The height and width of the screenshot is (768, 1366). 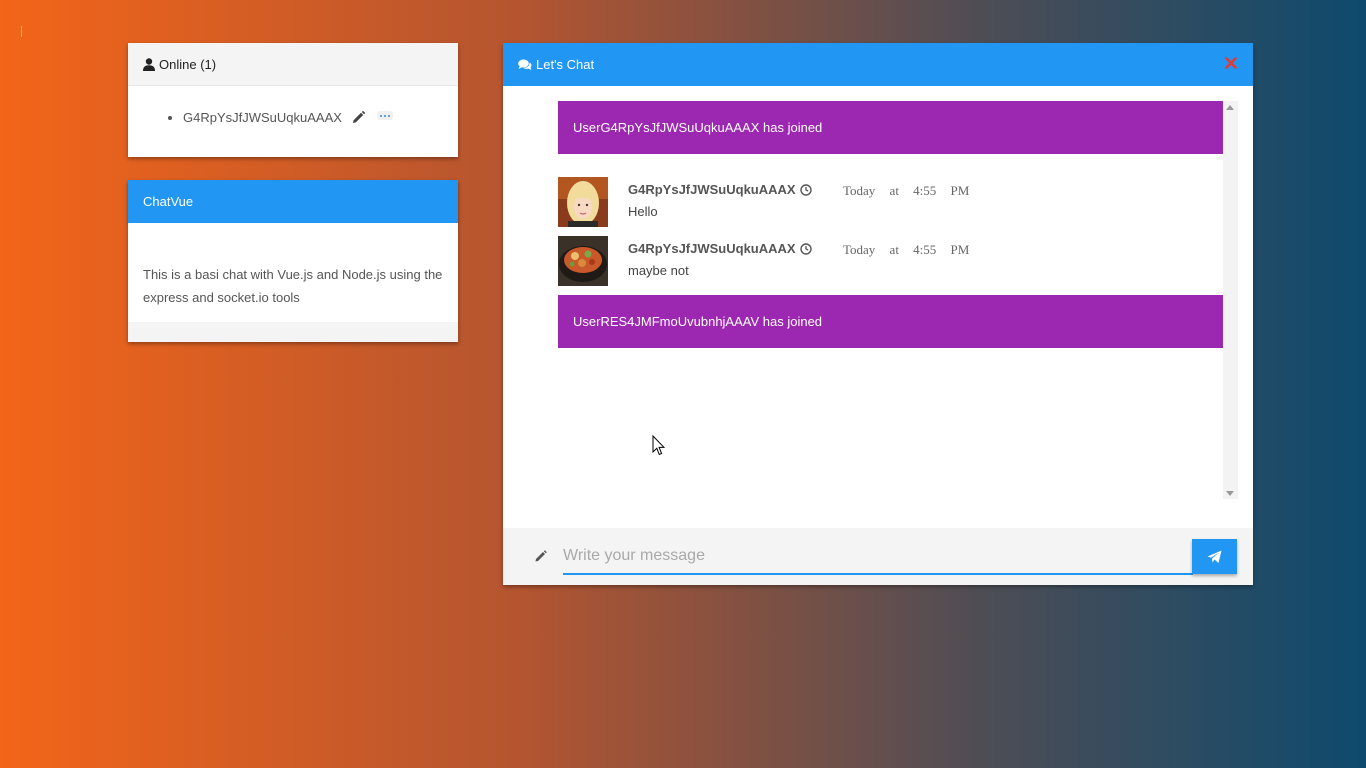 What do you see at coordinates (658, 445) in the screenshot?
I see `mouse-cursor-icon` at bounding box center [658, 445].